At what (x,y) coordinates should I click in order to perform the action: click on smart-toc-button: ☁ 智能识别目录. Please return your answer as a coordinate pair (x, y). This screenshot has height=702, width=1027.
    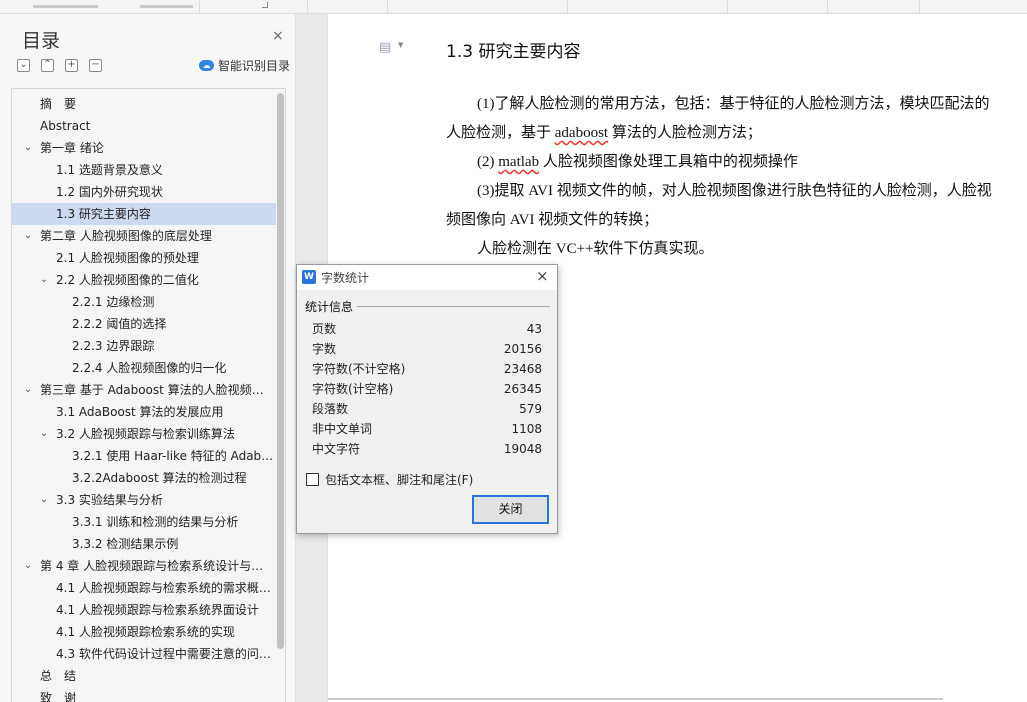
    Looking at the image, I should click on (244, 65).